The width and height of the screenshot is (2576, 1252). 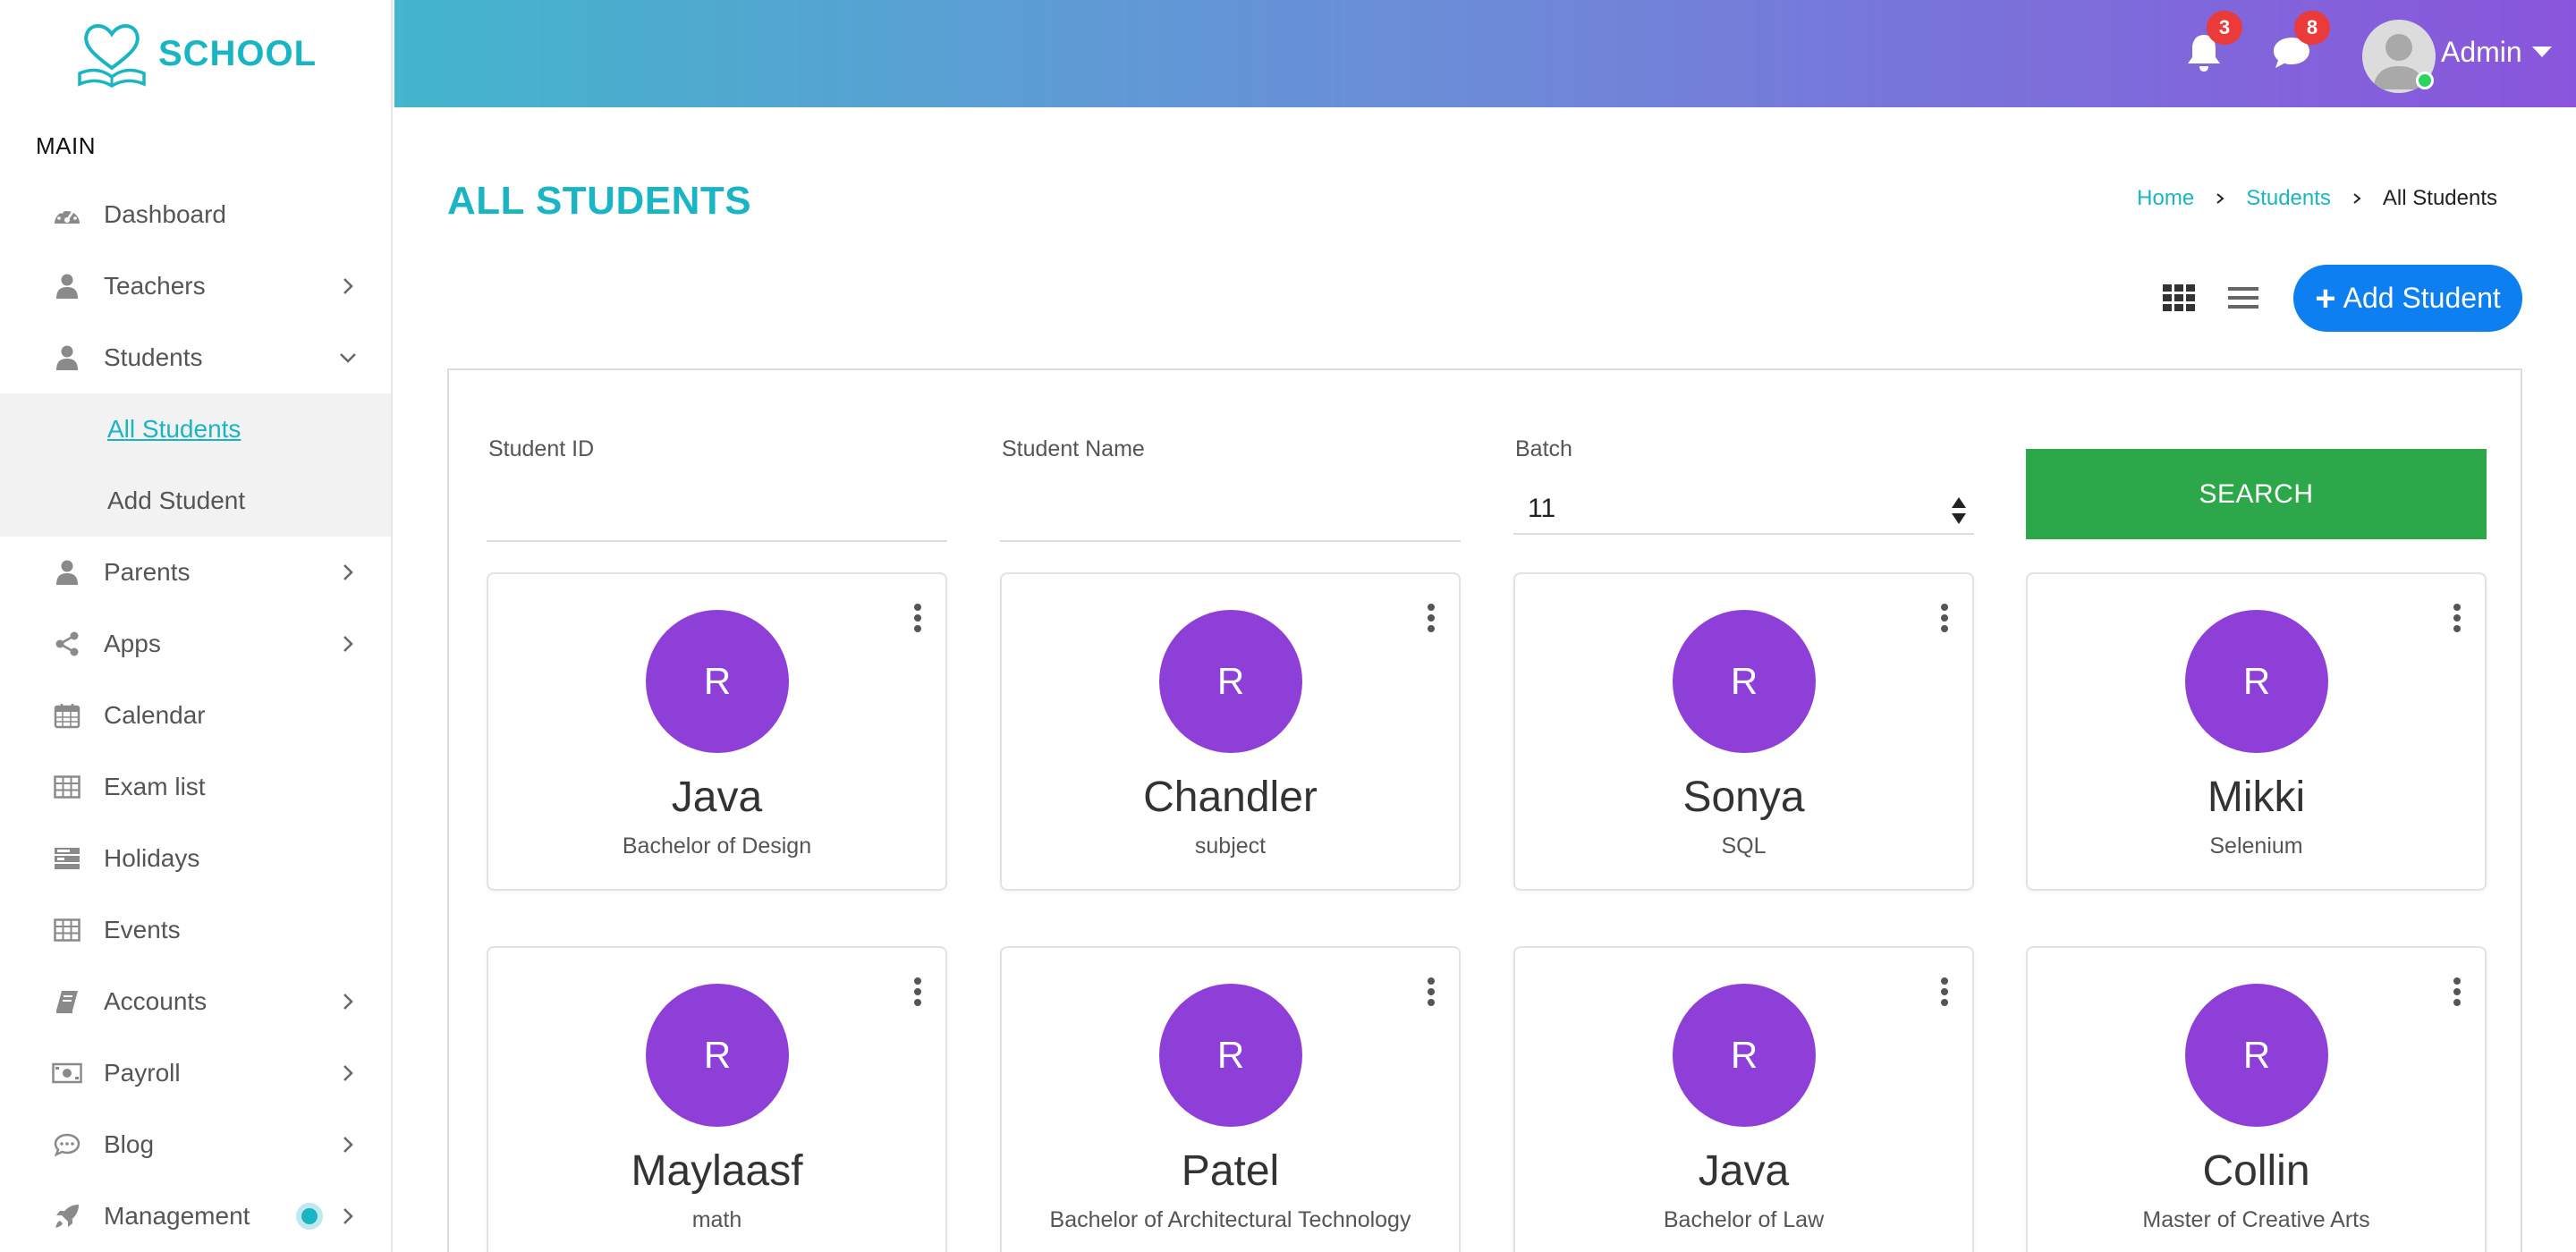 What do you see at coordinates (717, 1171) in the screenshot?
I see `student-name: Maylaasf` at bounding box center [717, 1171].